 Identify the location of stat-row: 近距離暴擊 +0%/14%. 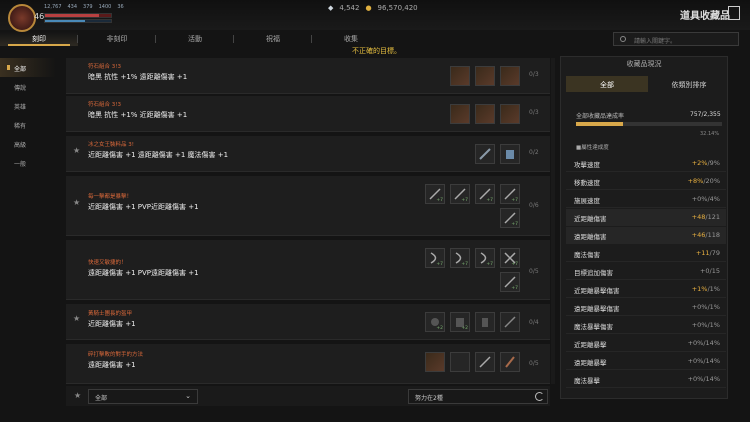
(646, 343).